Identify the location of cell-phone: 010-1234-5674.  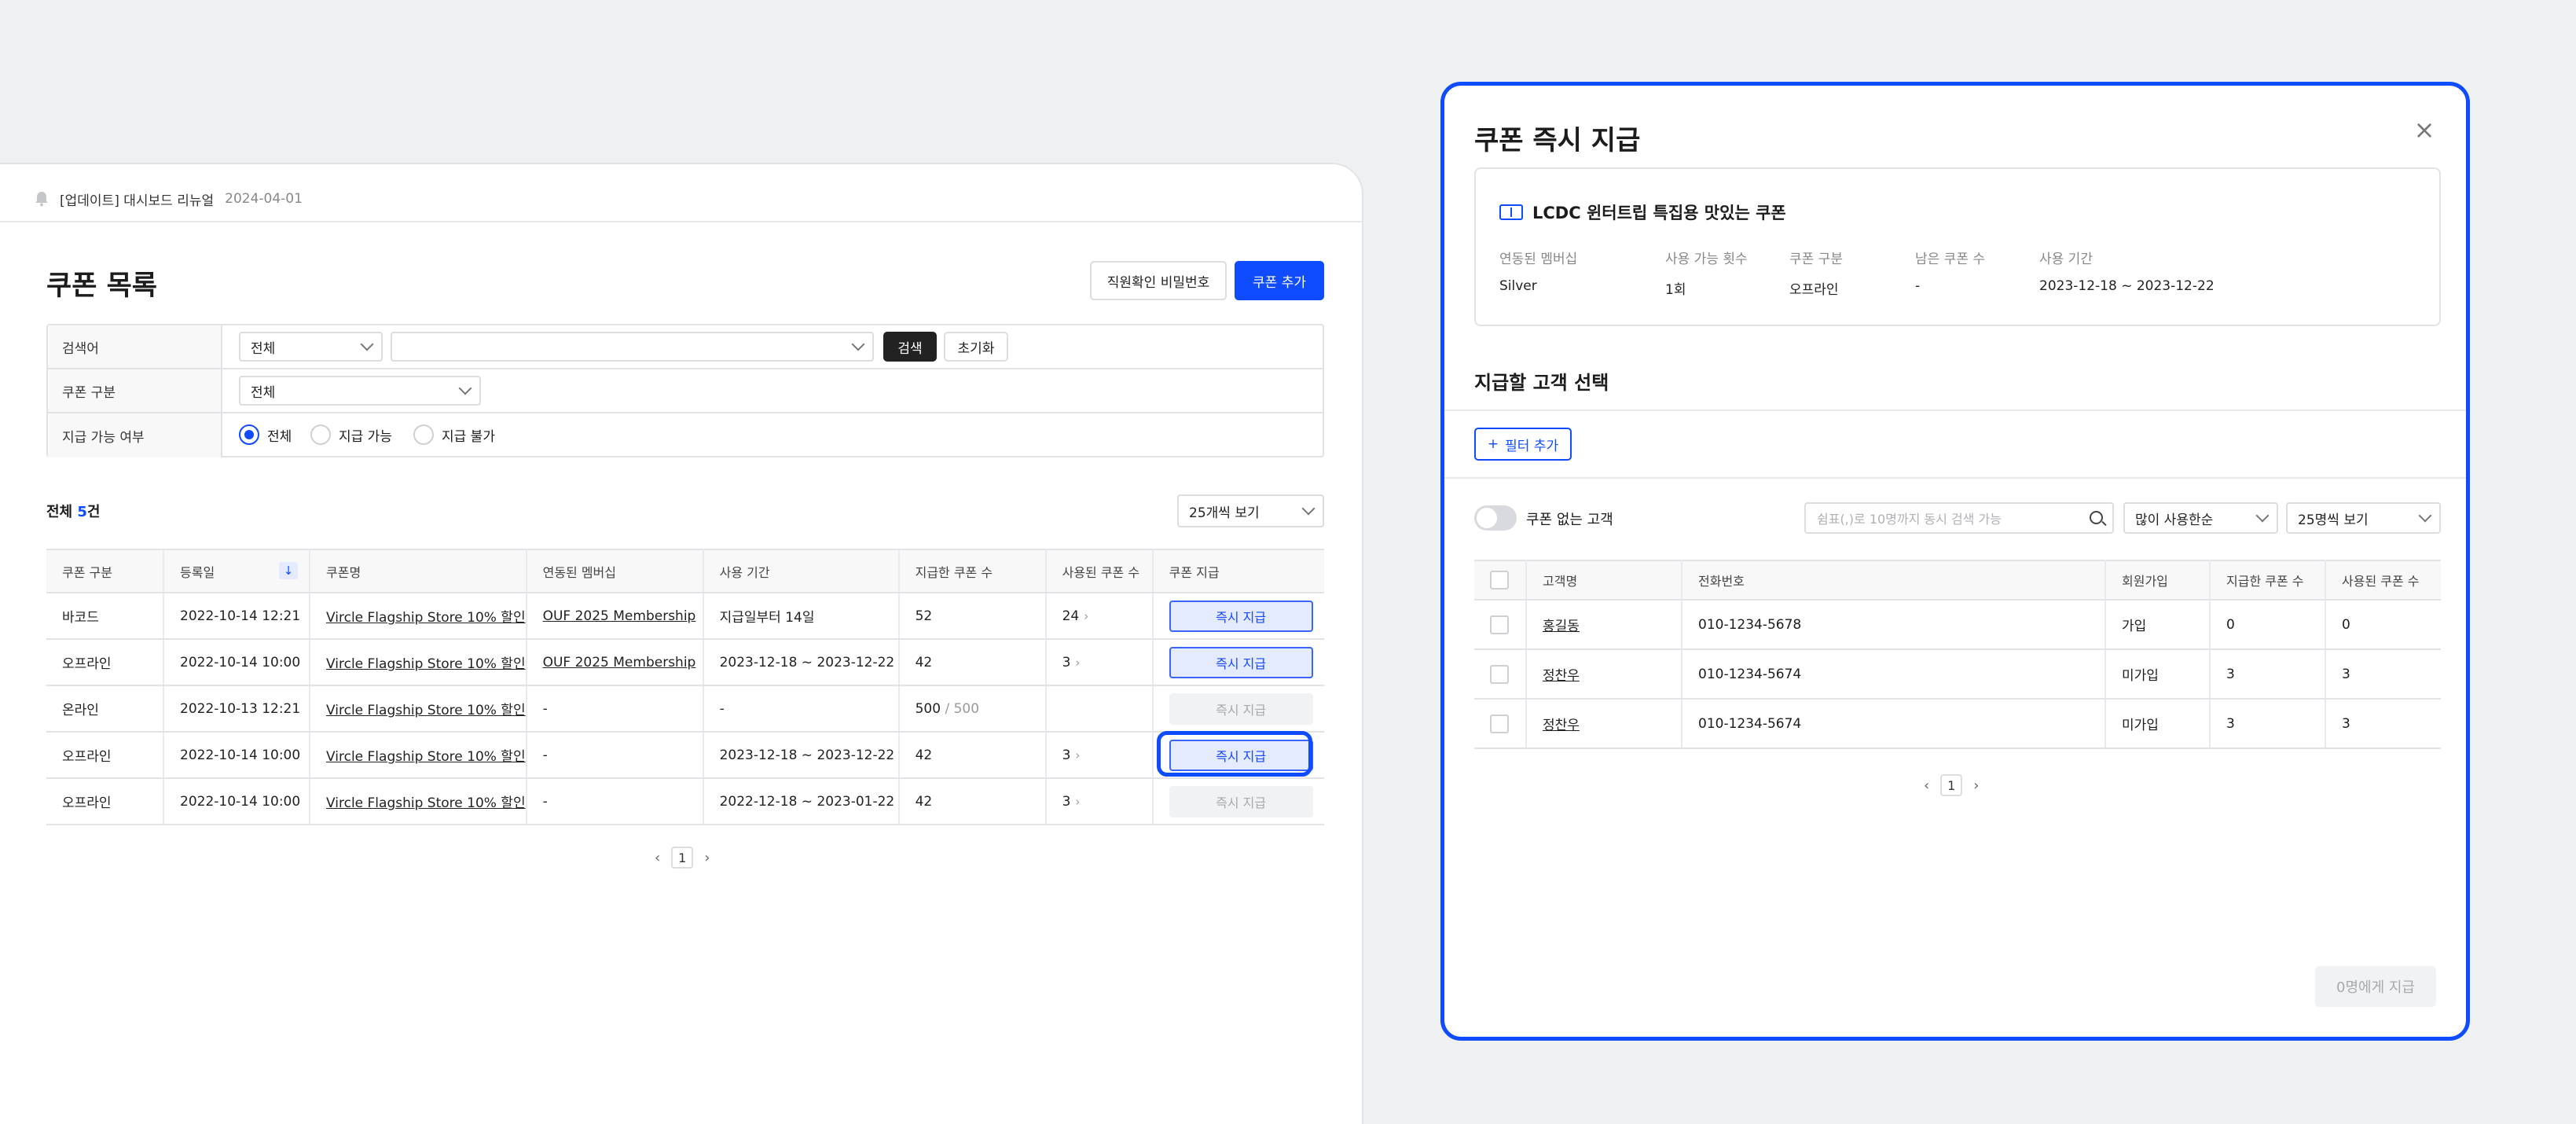
(1894, 674).